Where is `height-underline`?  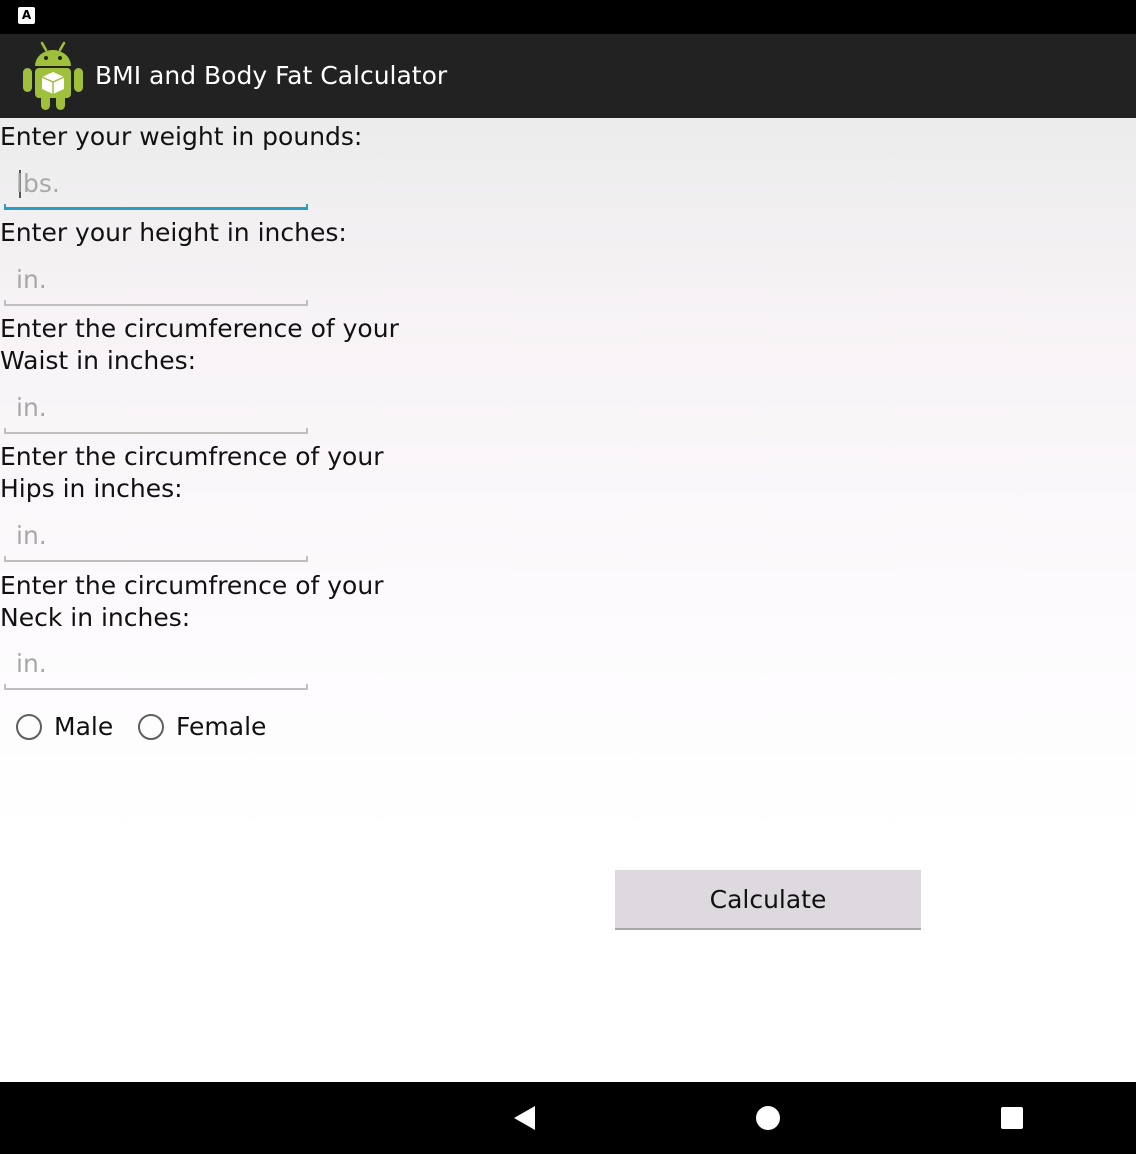
height-underline is located at coordinates (156, 303).